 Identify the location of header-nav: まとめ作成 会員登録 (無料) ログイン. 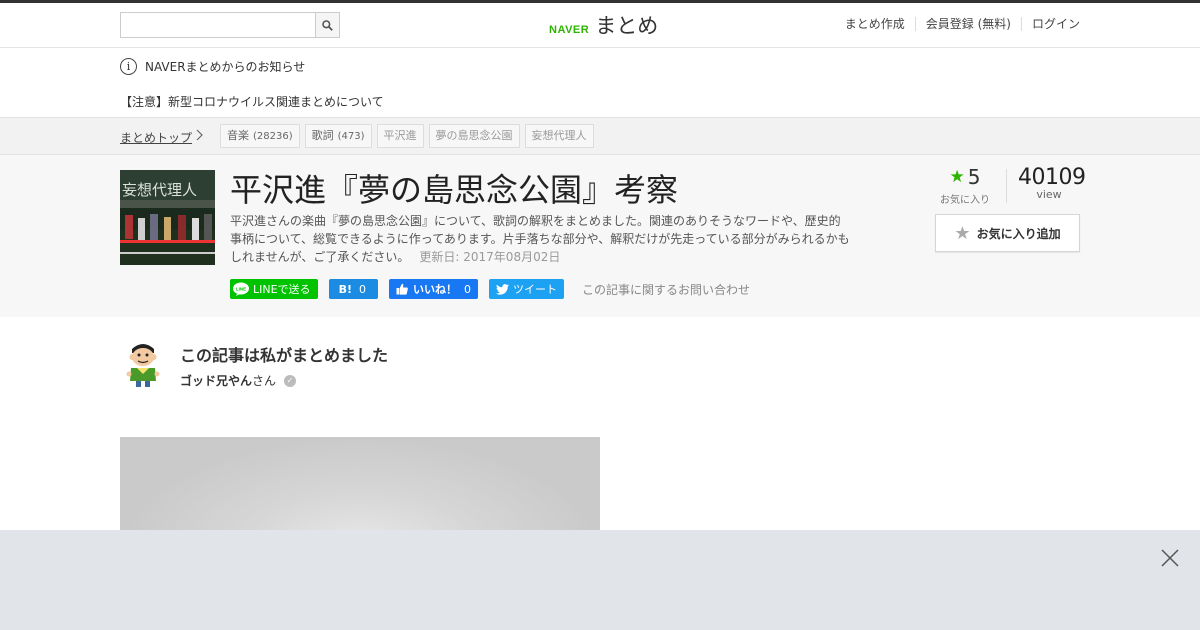
(957, 24).